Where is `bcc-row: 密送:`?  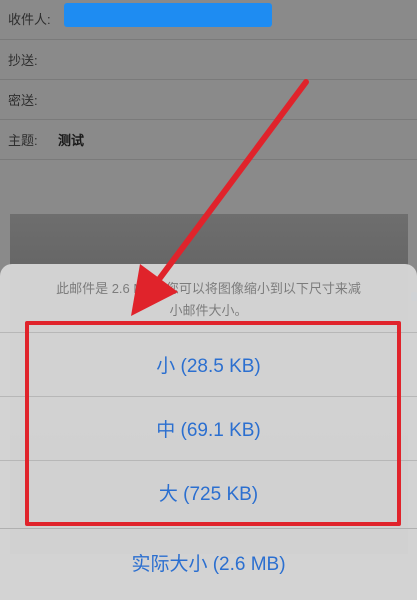
bcc-row: 密送: is located at coordinates (208, 100).